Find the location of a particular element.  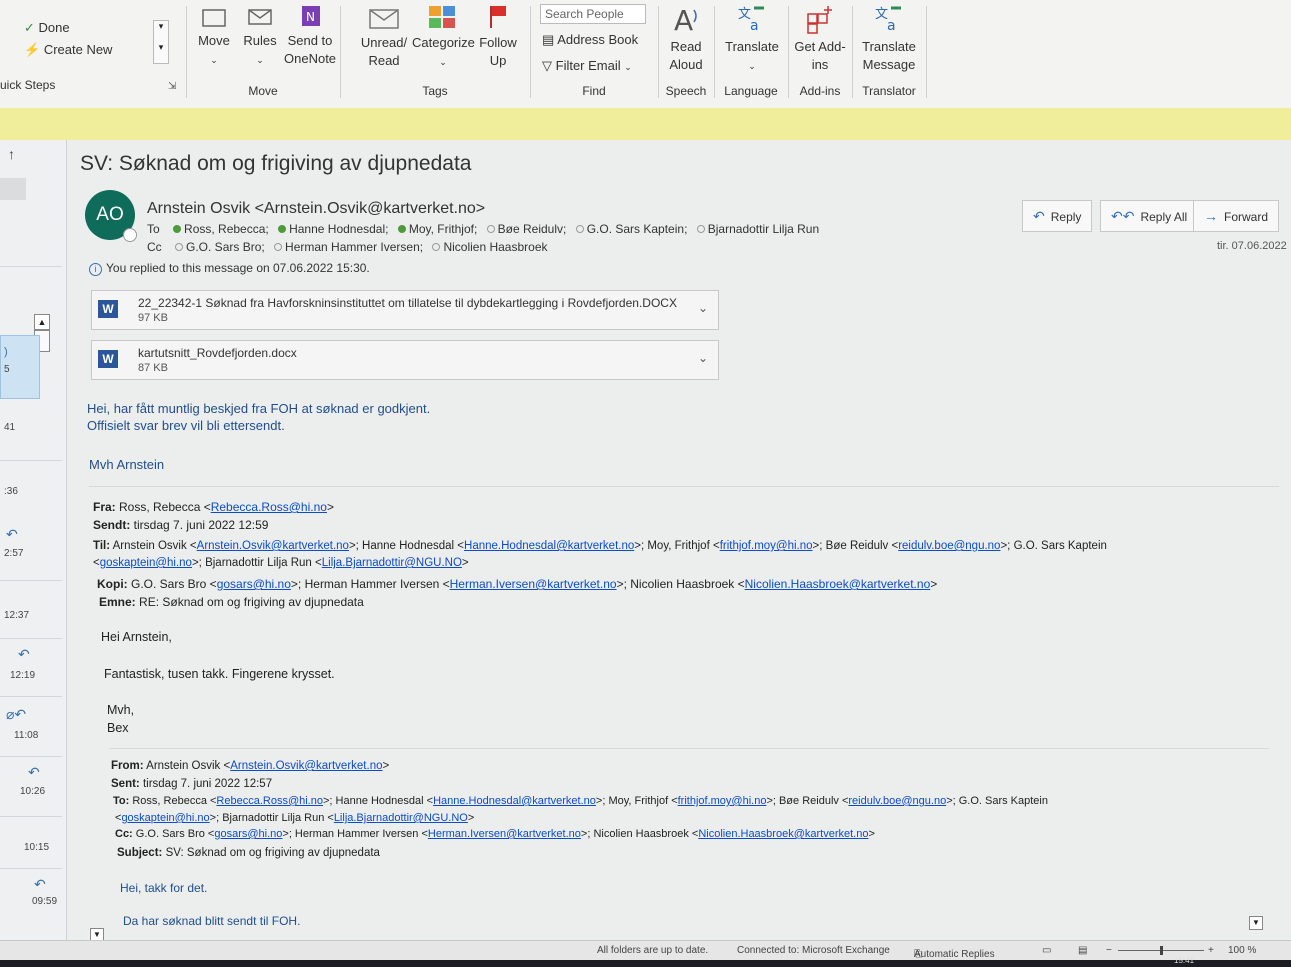

reply-all-button: ↶↶ Reply All is located at coordinates (1149, 216).